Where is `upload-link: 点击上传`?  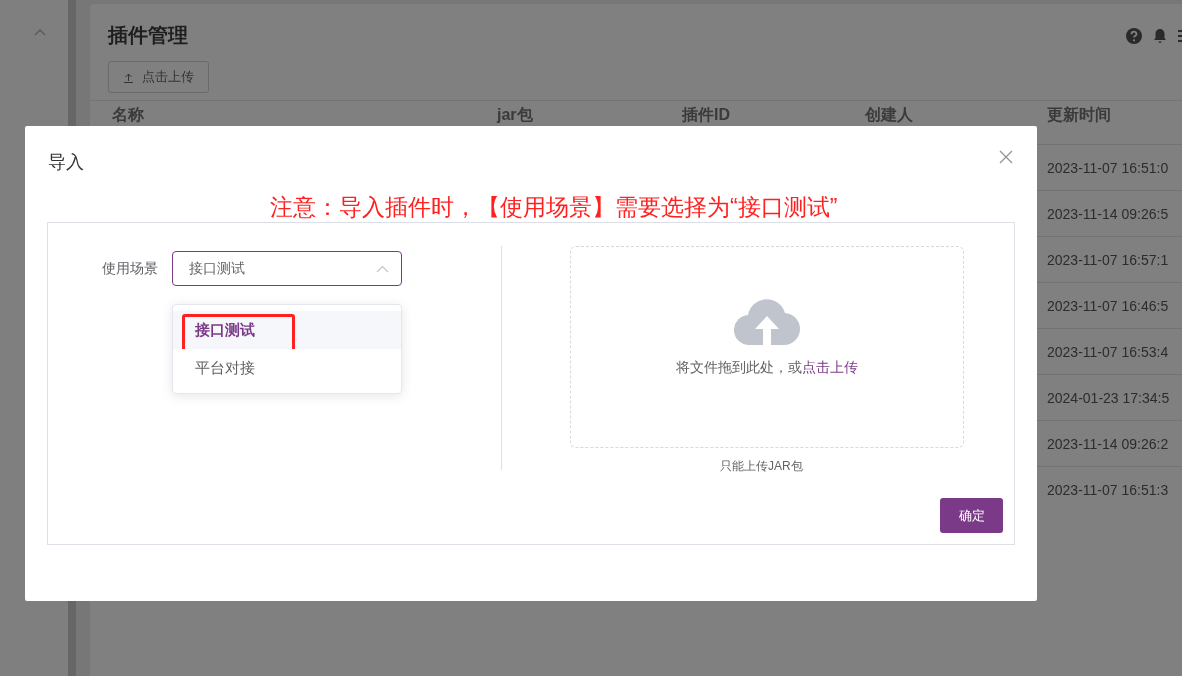
upload-link: 点击上传 is located at coordinates (830, 368).